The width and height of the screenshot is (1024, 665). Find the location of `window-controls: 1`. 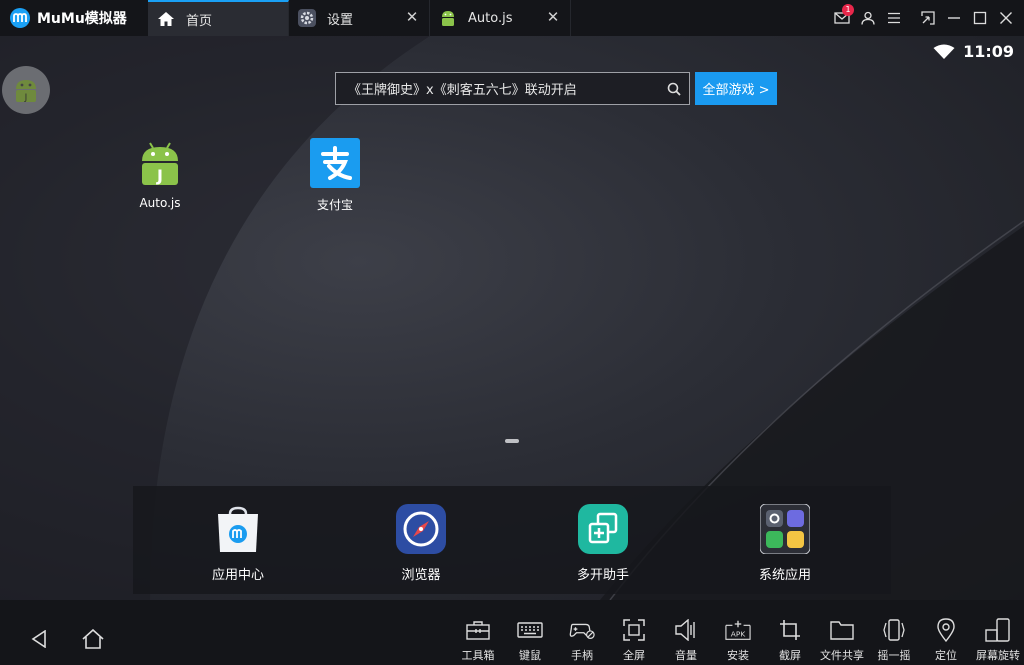

window-controls: 1 is located at coordinates (926, 18).